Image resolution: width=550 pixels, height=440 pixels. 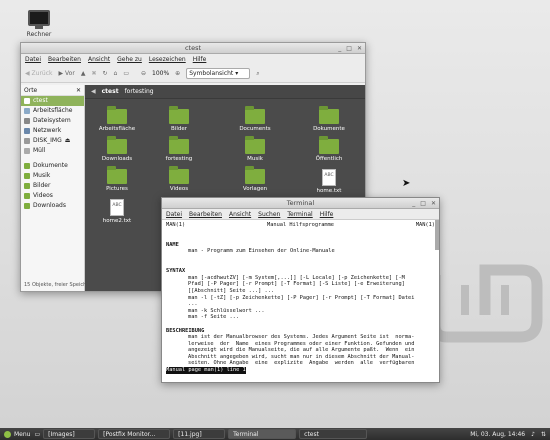 What do you see at coordinates (117, 149) in the screenshot?
I see `file-item: Downloads` at bounding box center [117, 149].